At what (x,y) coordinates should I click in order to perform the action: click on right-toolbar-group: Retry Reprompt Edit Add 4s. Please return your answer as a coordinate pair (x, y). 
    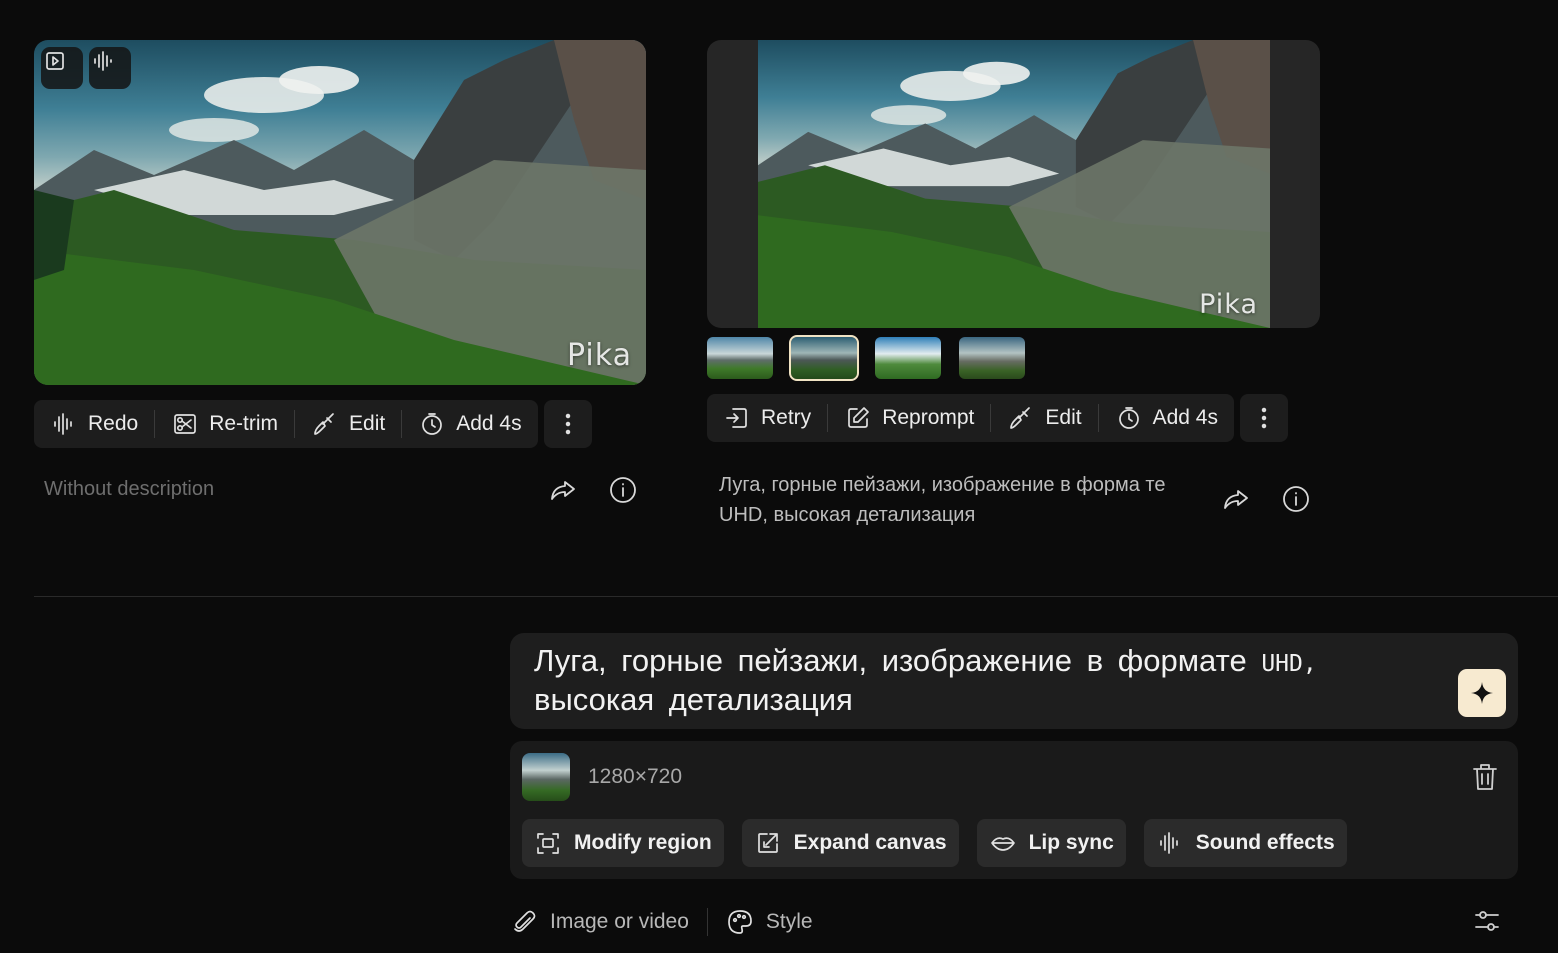
    Looking at the image, I should click on (970, 418).